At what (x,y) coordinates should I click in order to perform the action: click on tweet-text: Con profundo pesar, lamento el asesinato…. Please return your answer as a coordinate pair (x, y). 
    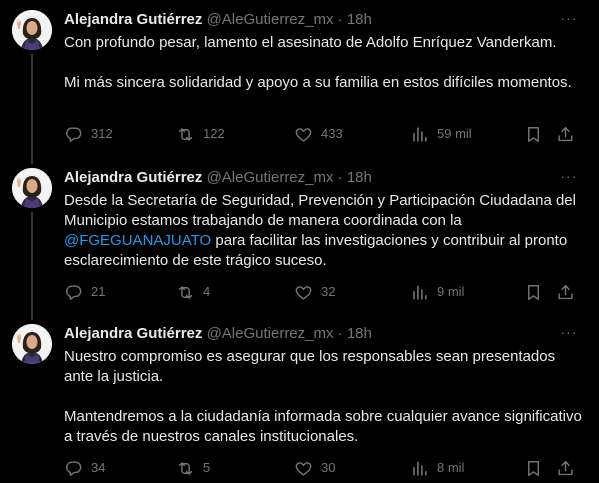
    Looking at the image, I should click on (324, 63).